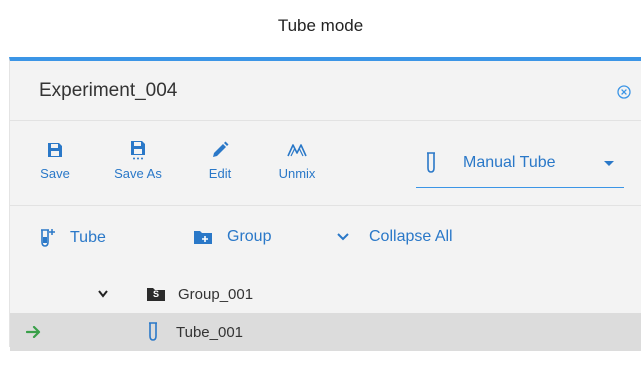  What do you see at coordinates (411, 236) in the screenshot?
I see `collapse-all-label: Collapse All` at bounding box center [411, 236].